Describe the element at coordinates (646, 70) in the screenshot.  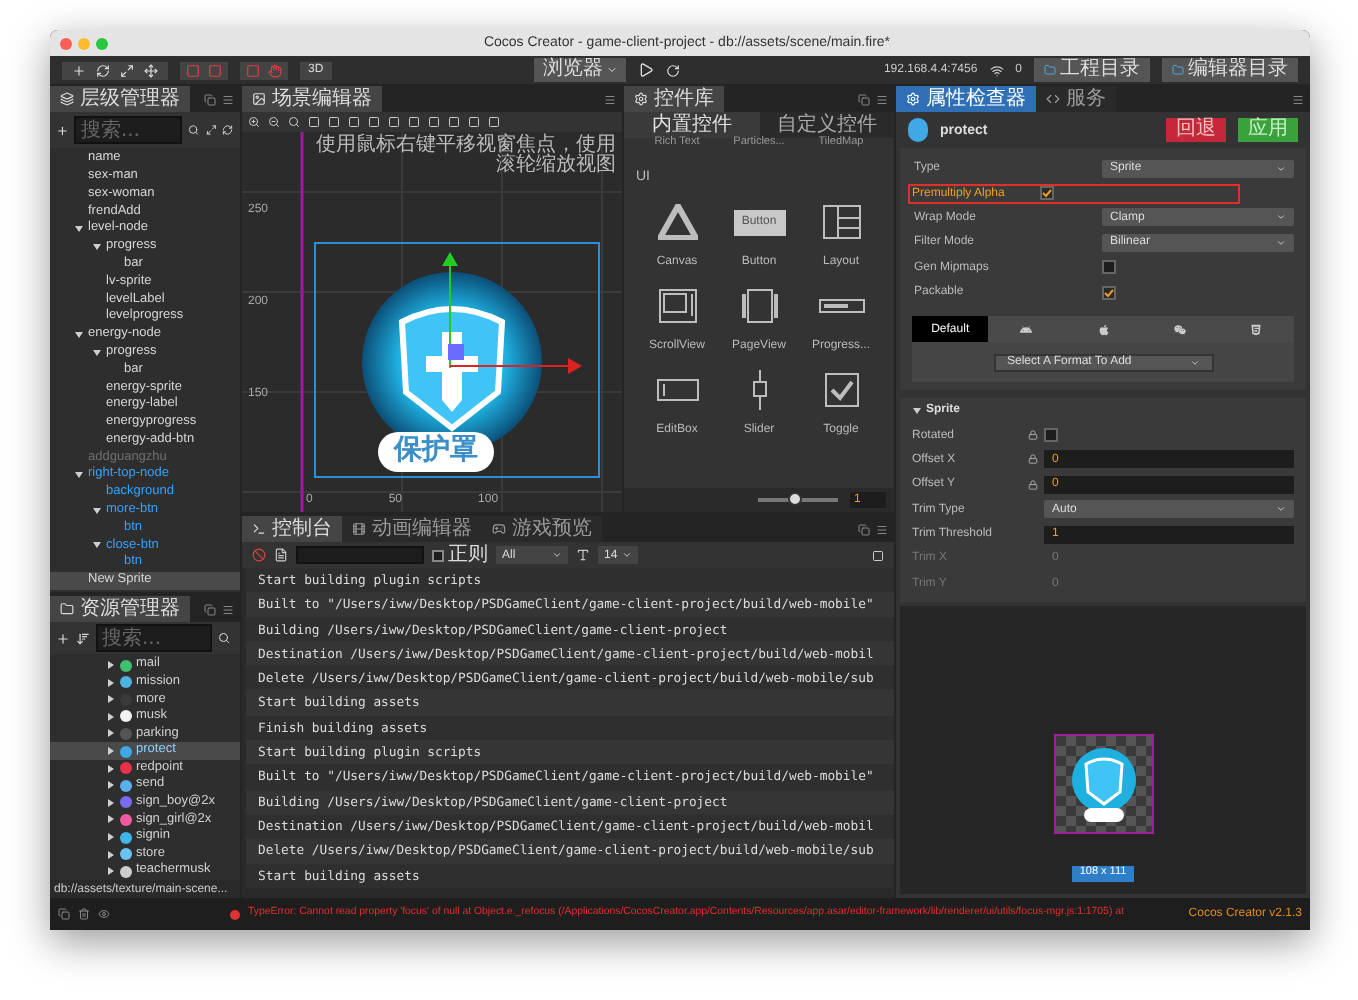
I see `play-icon` at that location.